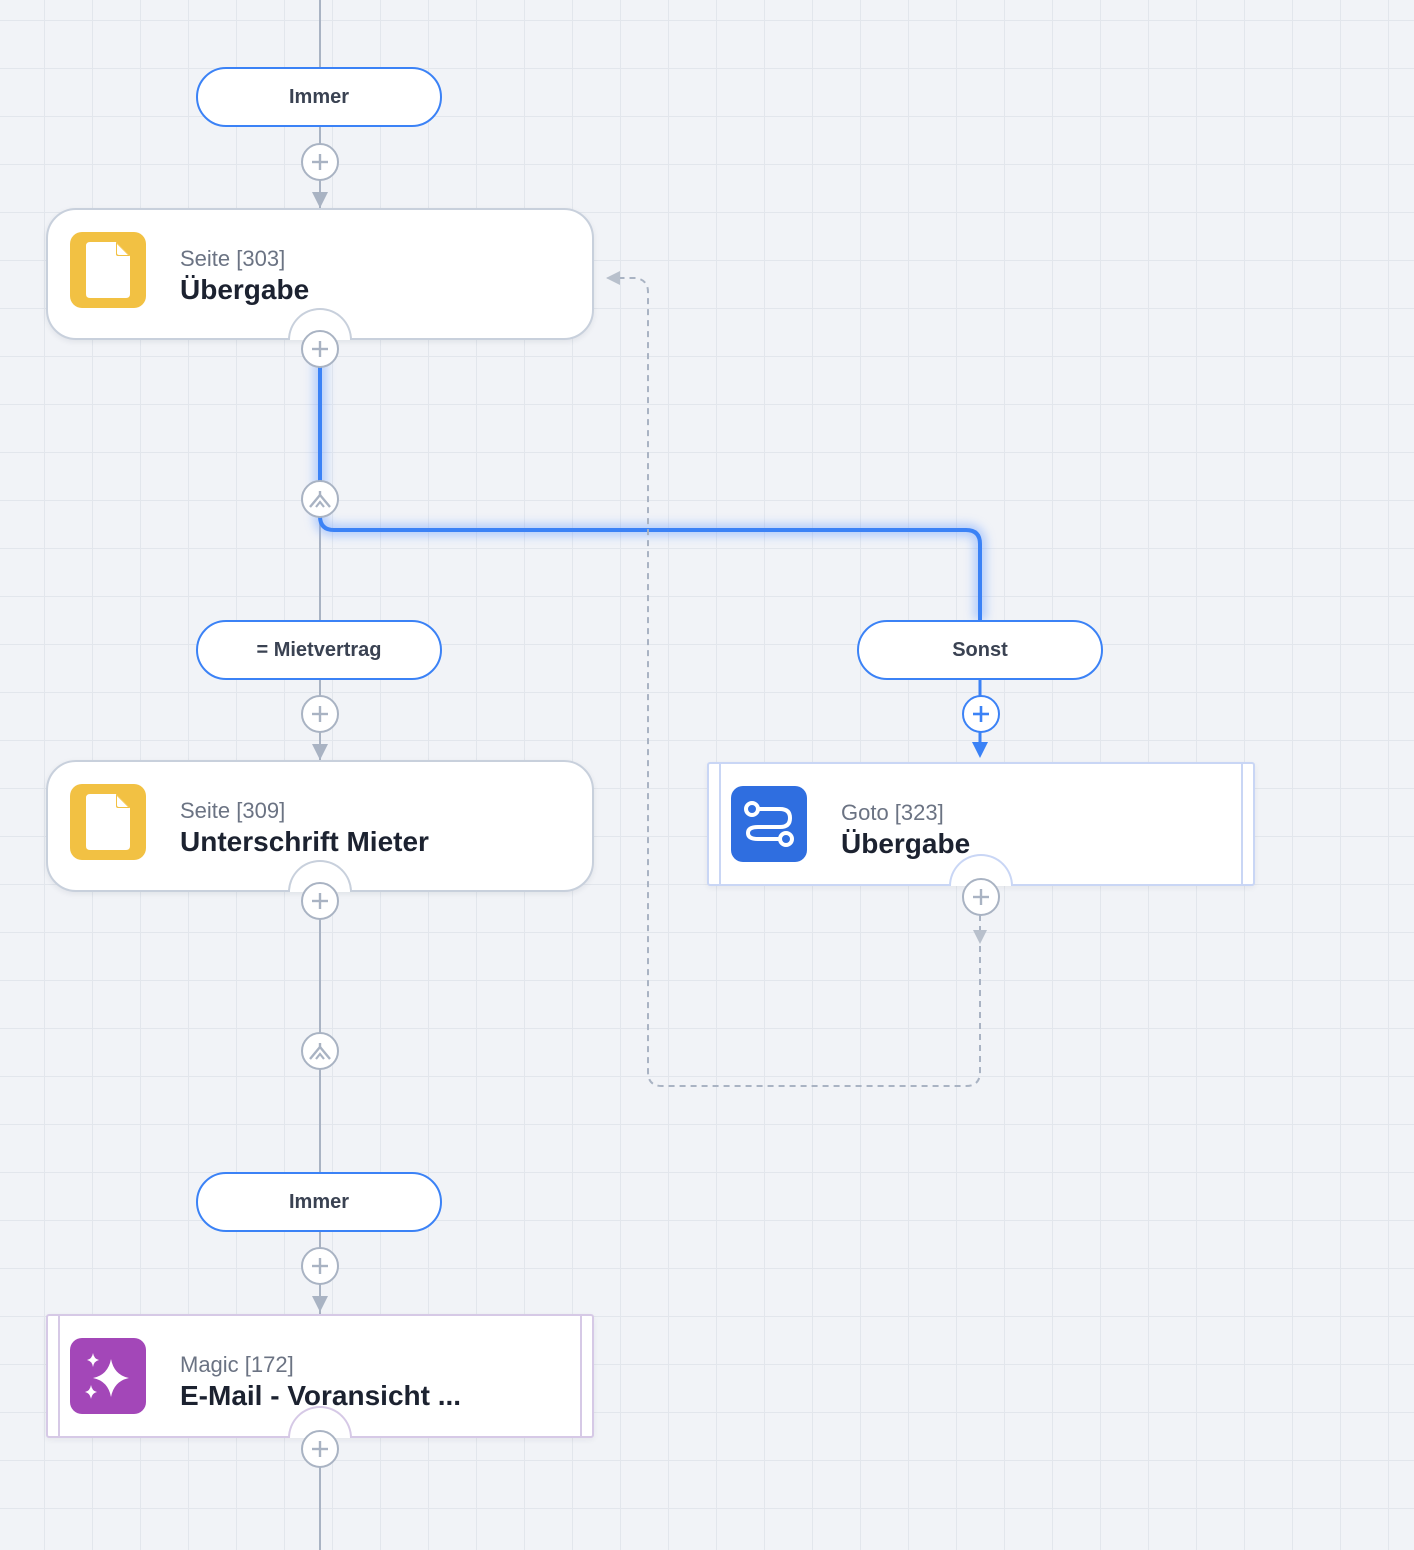 The image size is (1414, 1550). I want to click on node-page-303: Seite [303] Übergabe, so click(320, 274).